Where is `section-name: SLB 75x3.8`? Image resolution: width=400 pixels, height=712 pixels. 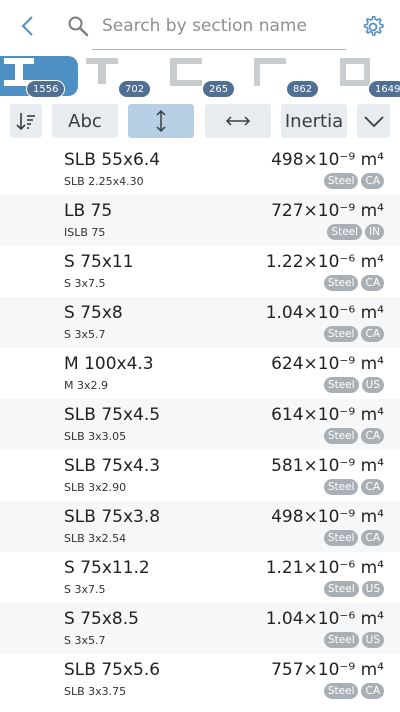
section-name: SLB 75x3.8 is located at coordinates (112, 517).